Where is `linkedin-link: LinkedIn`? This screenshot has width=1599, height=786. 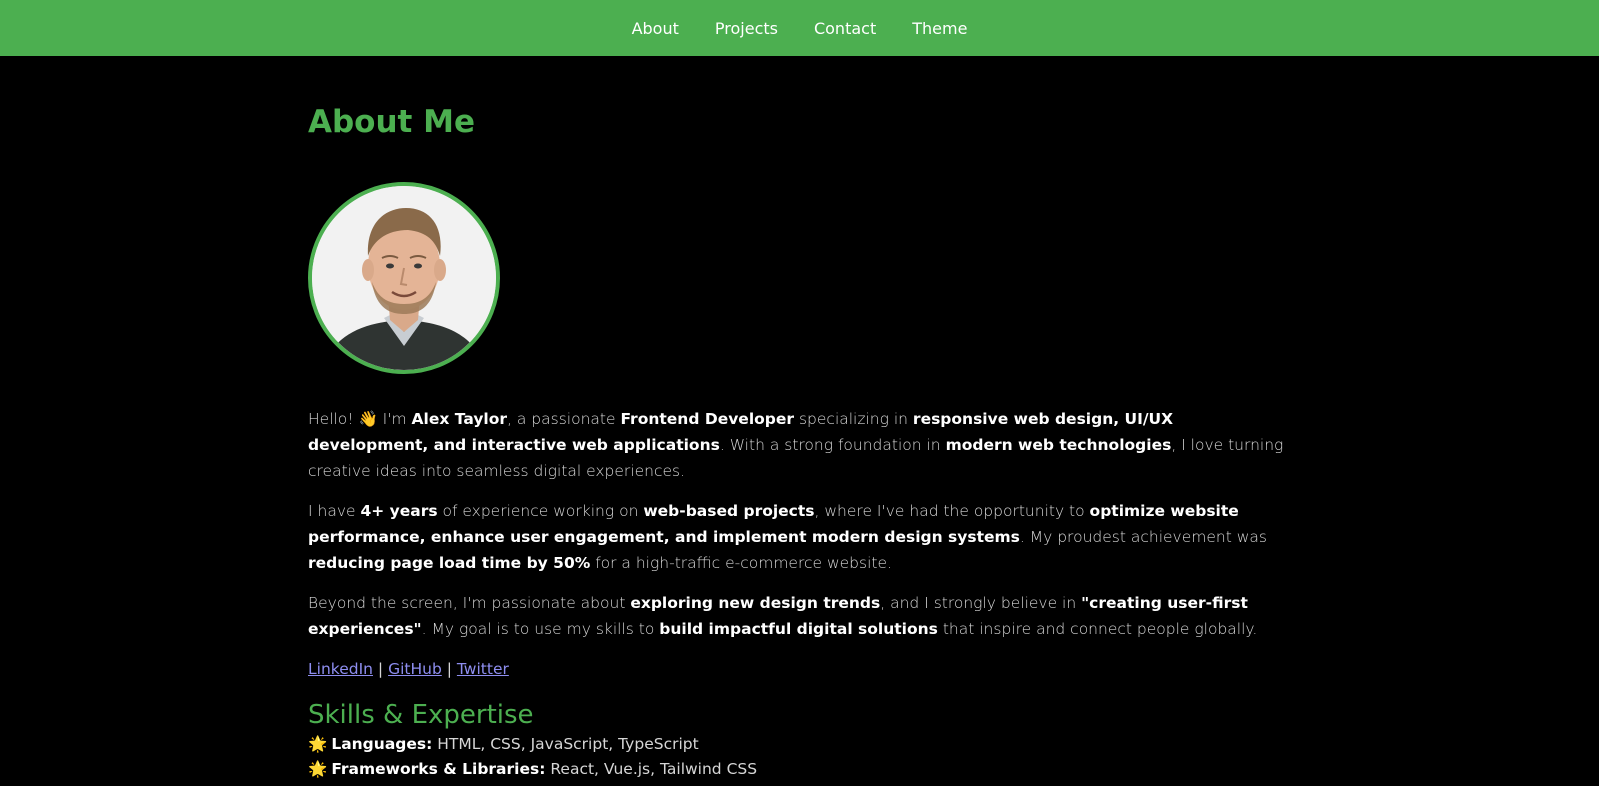
linkedin-link: LinkedIn is located at coordinates (340, 669).